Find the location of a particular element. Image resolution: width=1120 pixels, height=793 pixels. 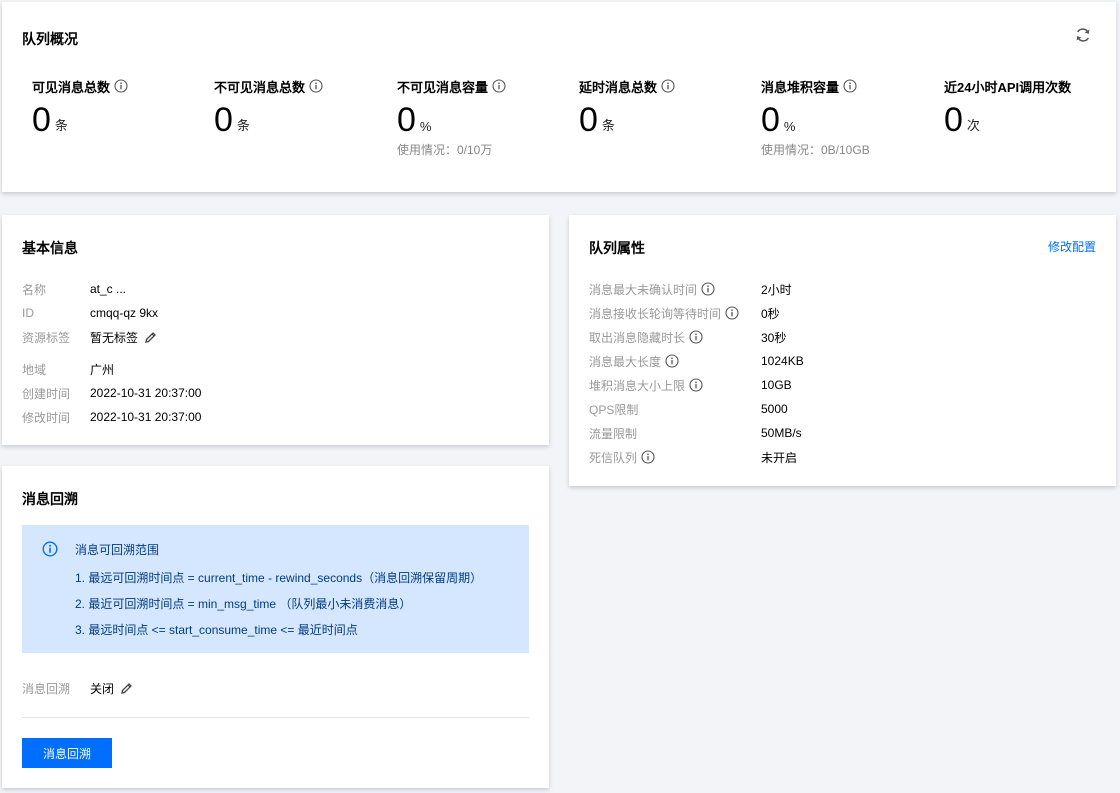

info-key: 名称 is located at coordinates (34, 289).